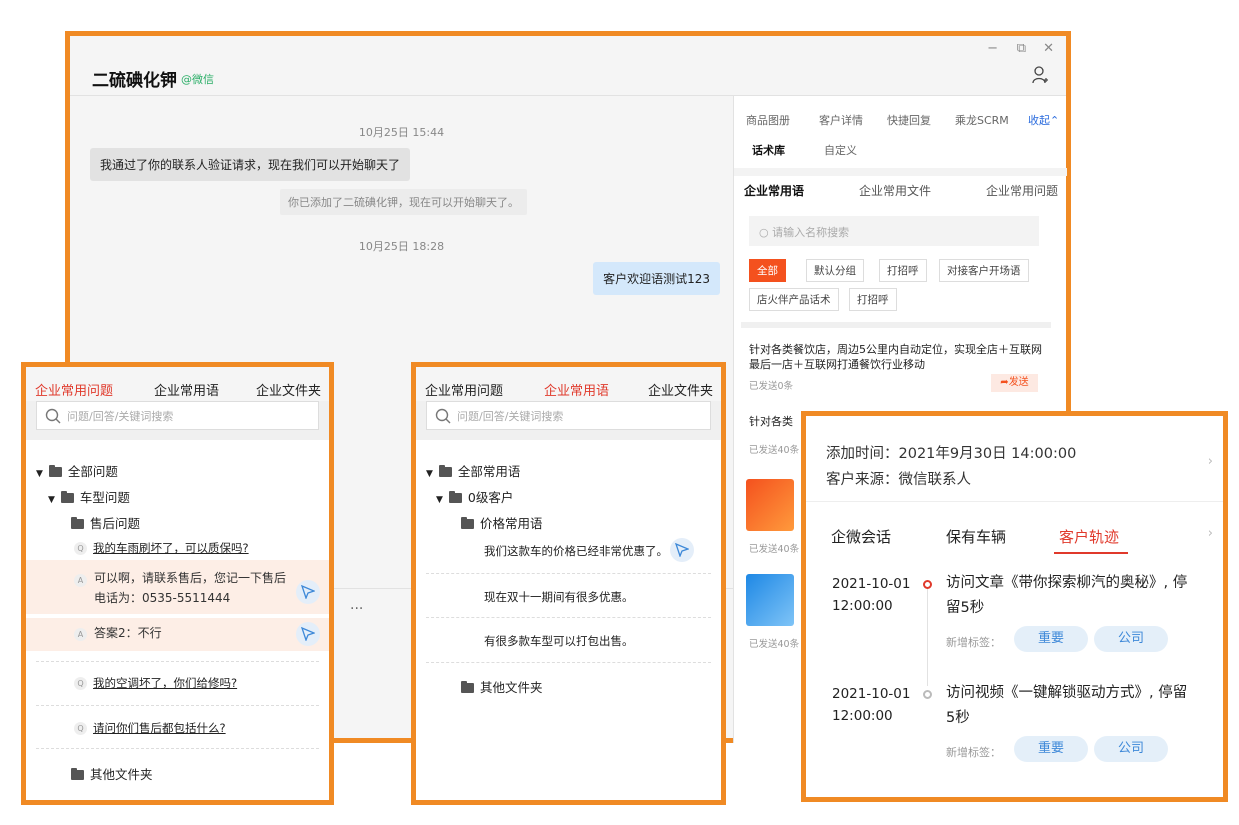 The image size is (1239, 825). I want to click on question-item: Q 我的车雨刷坏了，可以质保吗?, so click(161, 548).